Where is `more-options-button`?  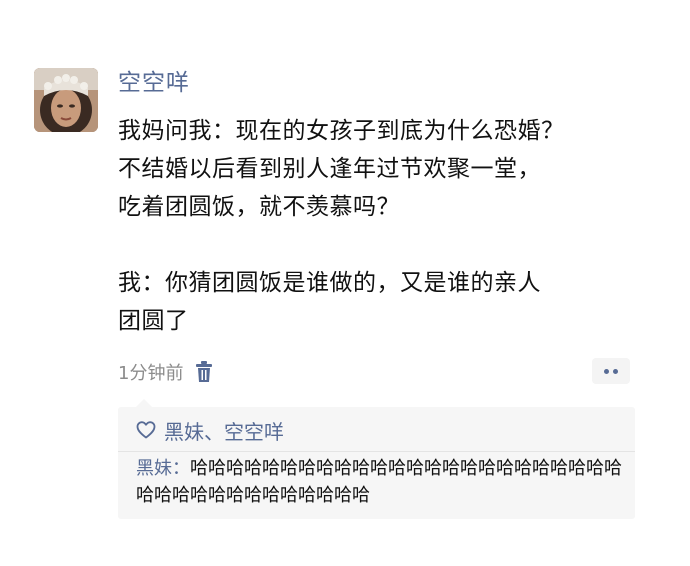
more-options-button is located at coordinates (611, 371).